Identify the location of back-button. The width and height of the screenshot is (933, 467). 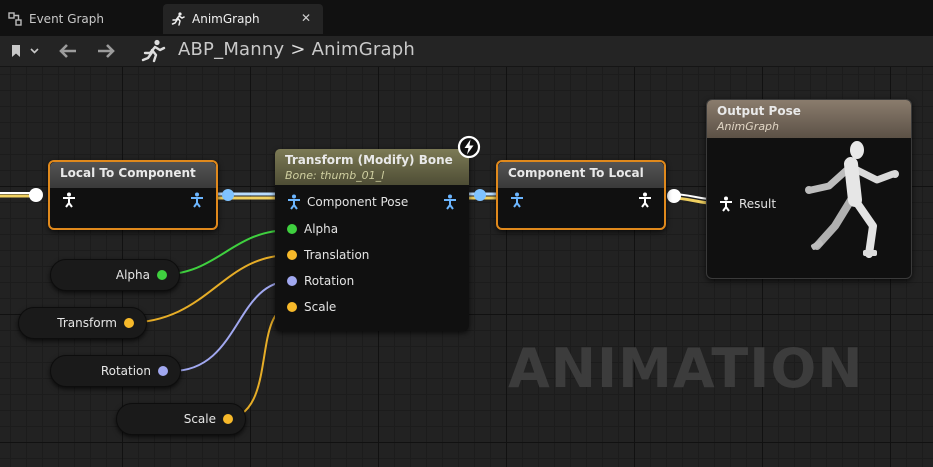
(68, 51).